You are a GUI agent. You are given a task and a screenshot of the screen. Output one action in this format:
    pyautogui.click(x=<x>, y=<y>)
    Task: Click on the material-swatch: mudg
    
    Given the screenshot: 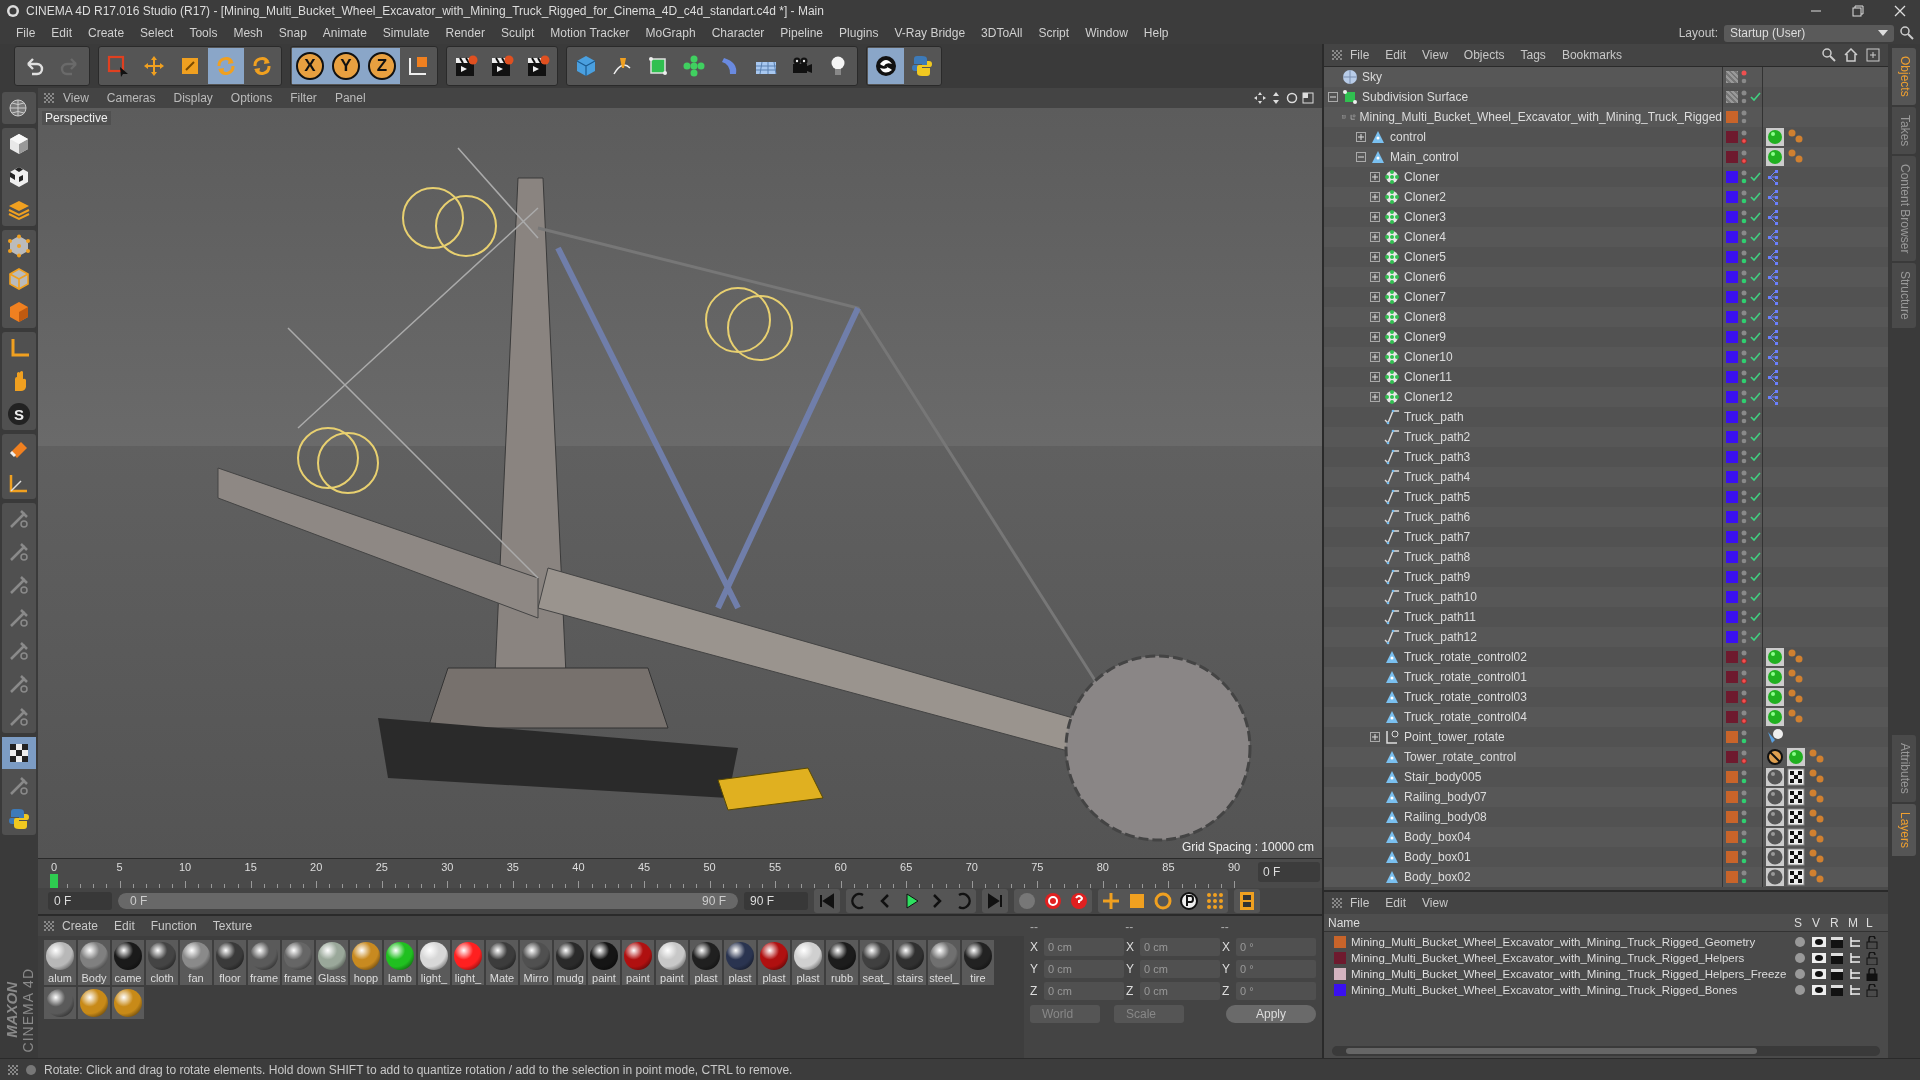 What is the action you would take?
    pyautogui.click(x=570, y=962)
    